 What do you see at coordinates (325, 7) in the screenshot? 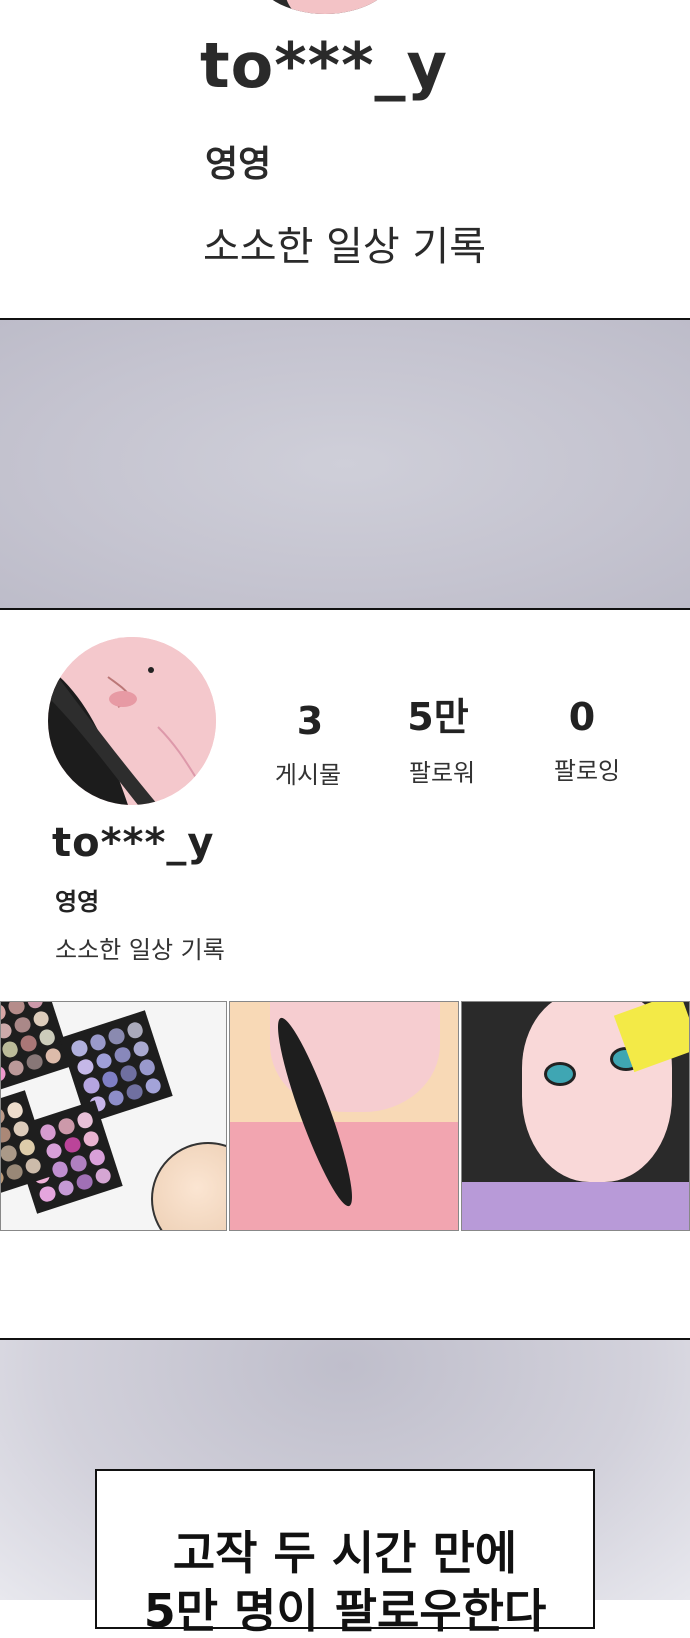
I see `profile-avatar-partial` at bounding box center [325, 7].